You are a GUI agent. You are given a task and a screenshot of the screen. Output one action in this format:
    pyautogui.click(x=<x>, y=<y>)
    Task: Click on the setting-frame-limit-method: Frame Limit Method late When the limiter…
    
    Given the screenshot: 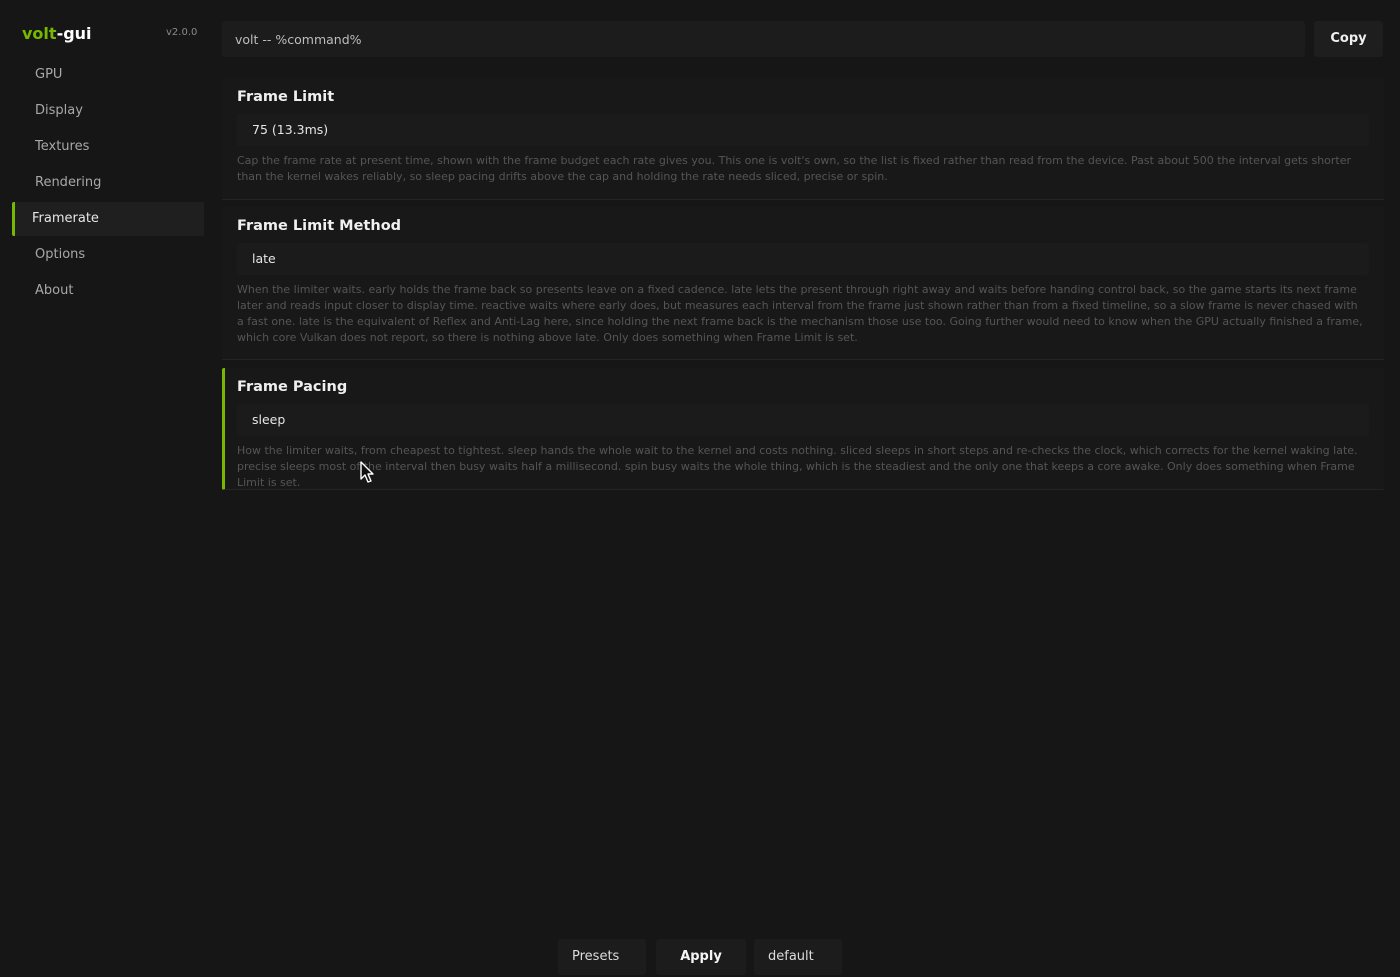 What is the action you would take?
    pyautogui.click(x=803, y=283)
    